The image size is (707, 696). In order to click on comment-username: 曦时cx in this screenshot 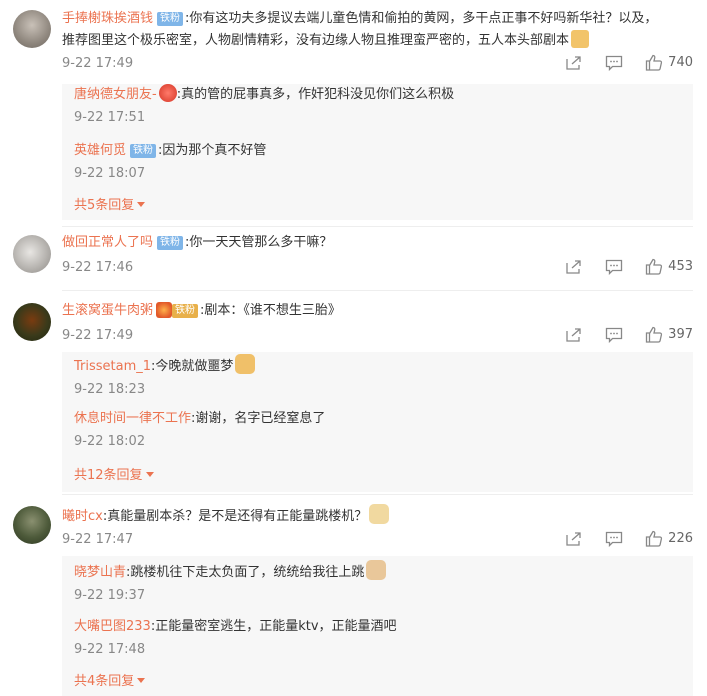, I will do `click(82, 516)`.